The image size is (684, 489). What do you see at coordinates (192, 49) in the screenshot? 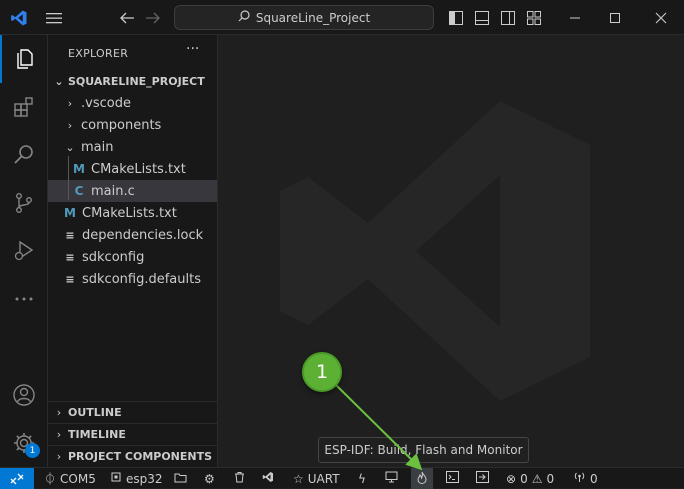
I see `explorer-more-actions-icon: ···` at bounding box center [192, 49].